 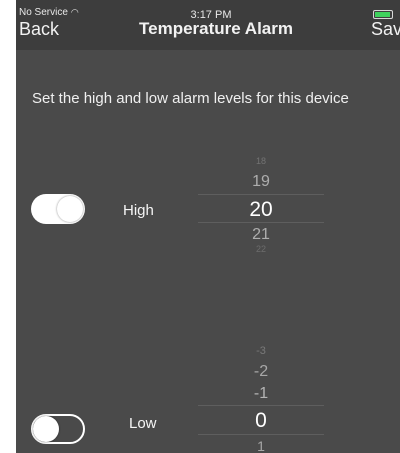 I want to click on back-button: Back, so click(x=39, y=29).